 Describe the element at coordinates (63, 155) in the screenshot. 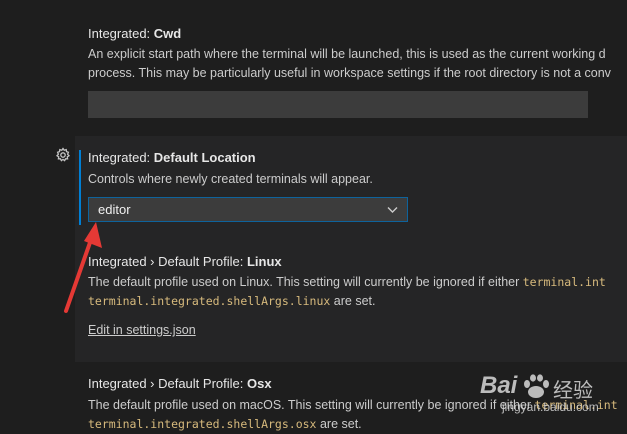

I see `gear-icon` at that location.